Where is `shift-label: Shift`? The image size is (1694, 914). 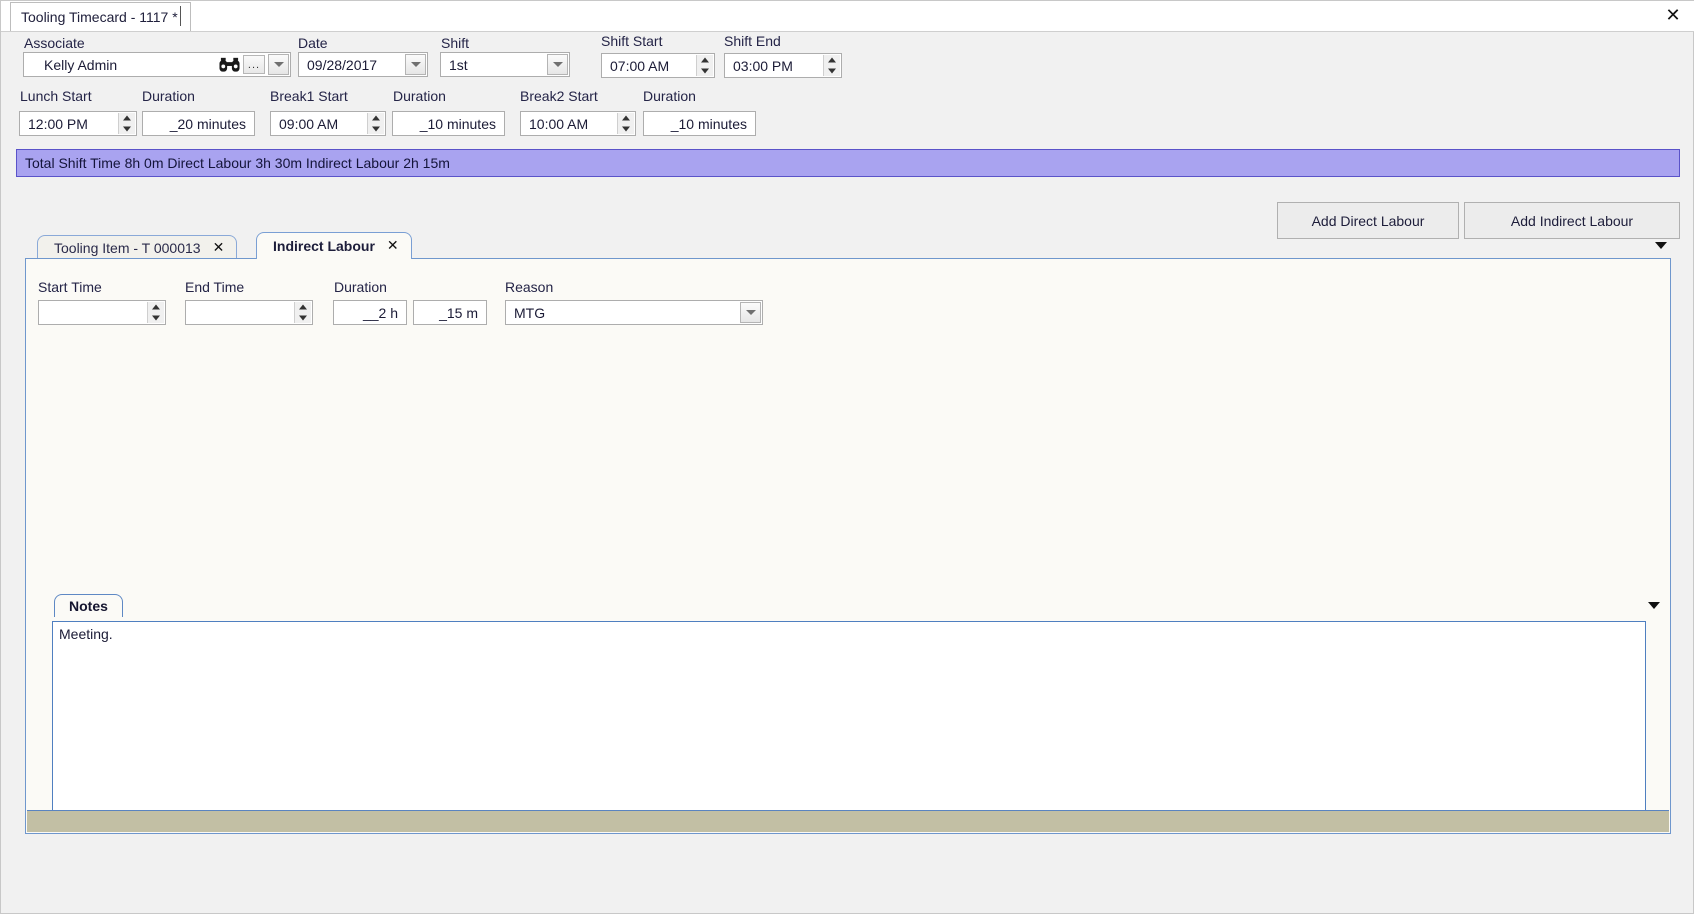 shift-label: Shift is located at coordinates (455, 43).